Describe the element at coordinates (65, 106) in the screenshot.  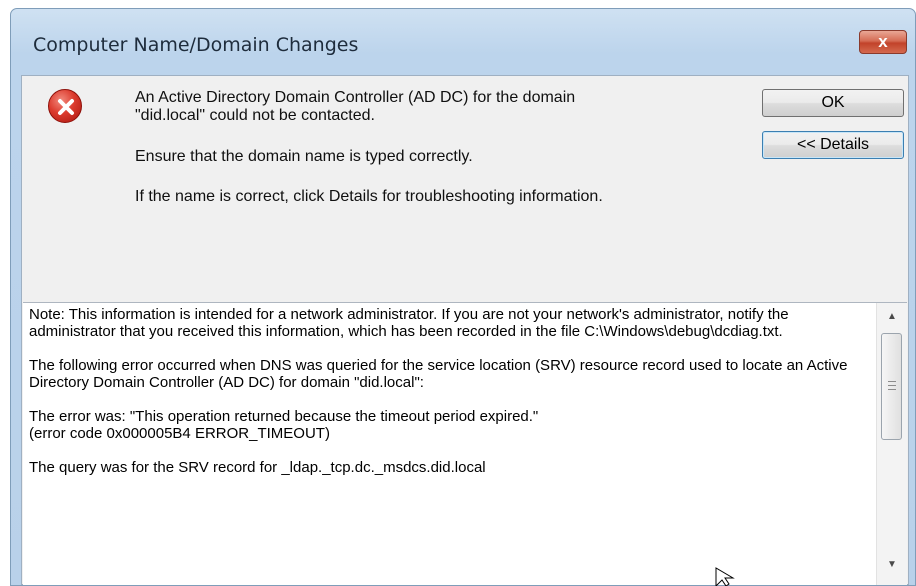
I see `error-icon` at that location.